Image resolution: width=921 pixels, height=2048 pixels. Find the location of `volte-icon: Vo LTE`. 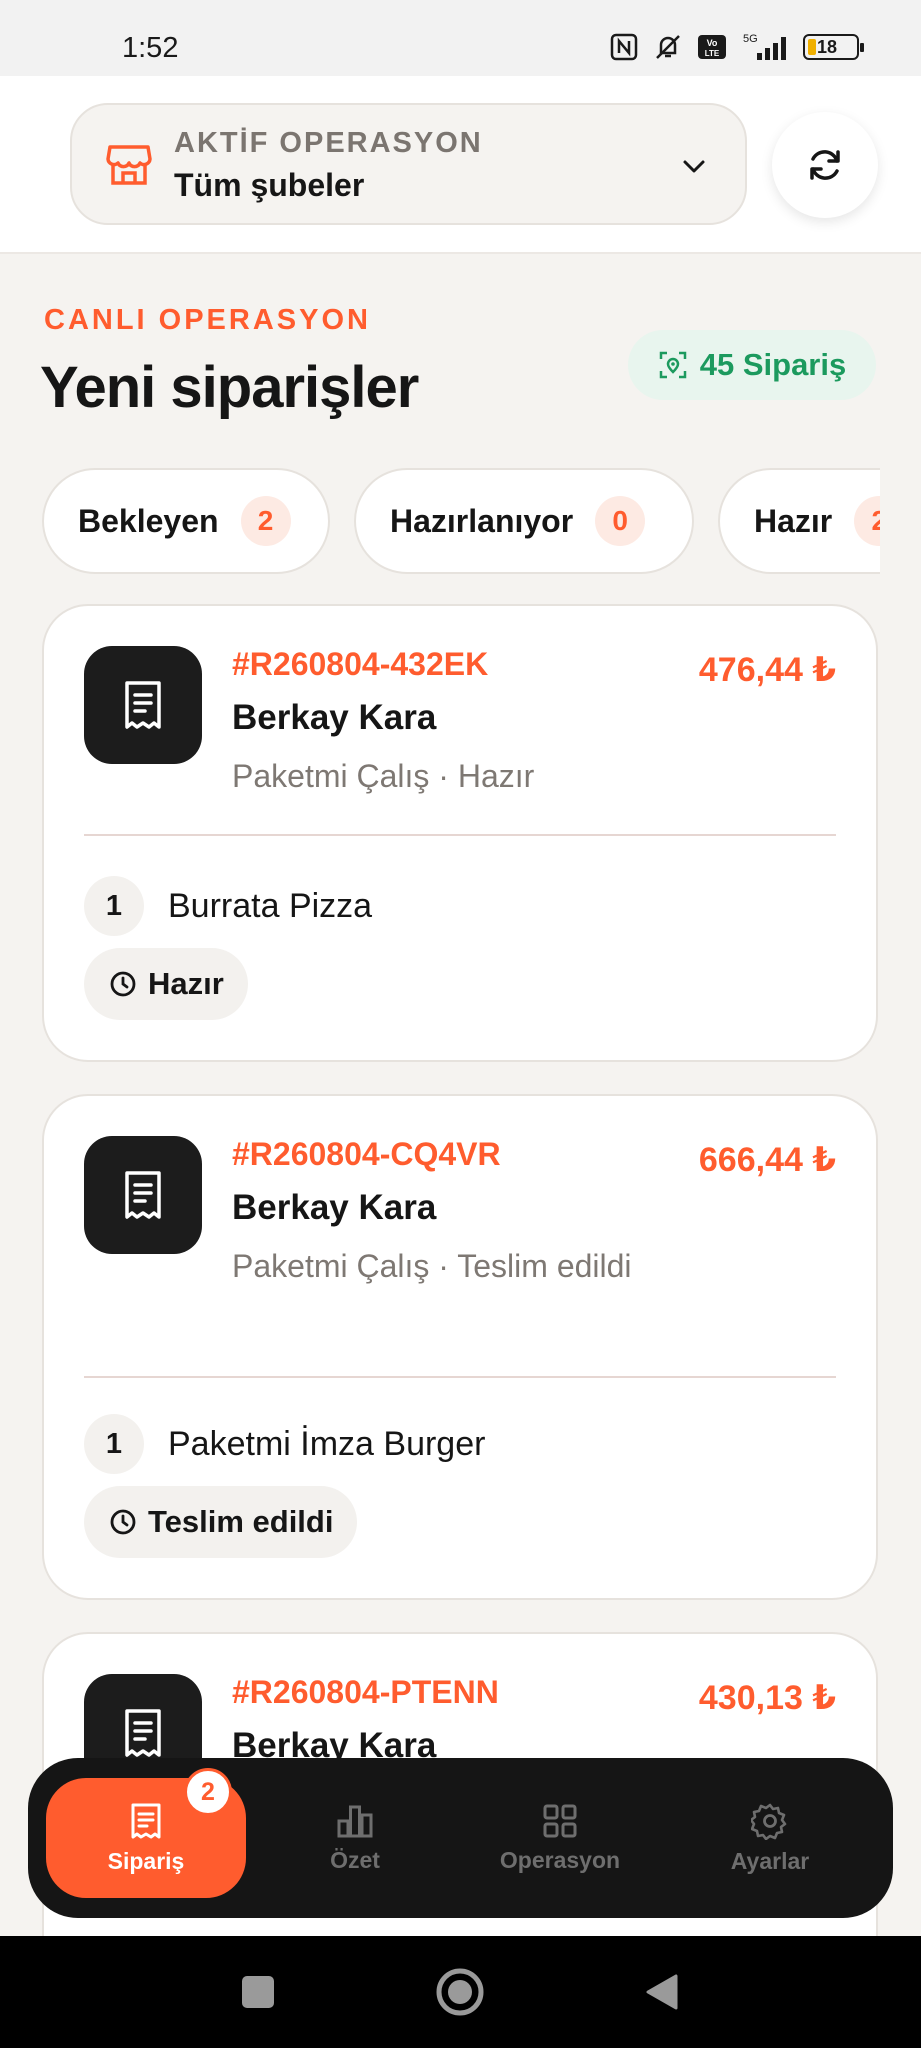

volte-icon: Vo LTE is located at coordinates (712, 47).